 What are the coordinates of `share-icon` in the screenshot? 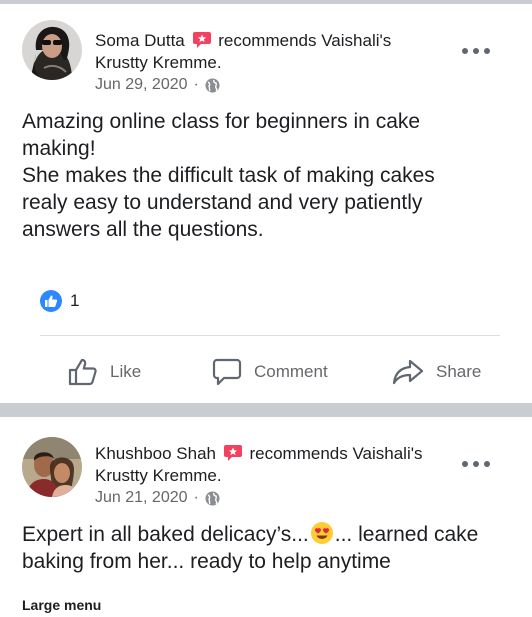 It's located at (408, 372).